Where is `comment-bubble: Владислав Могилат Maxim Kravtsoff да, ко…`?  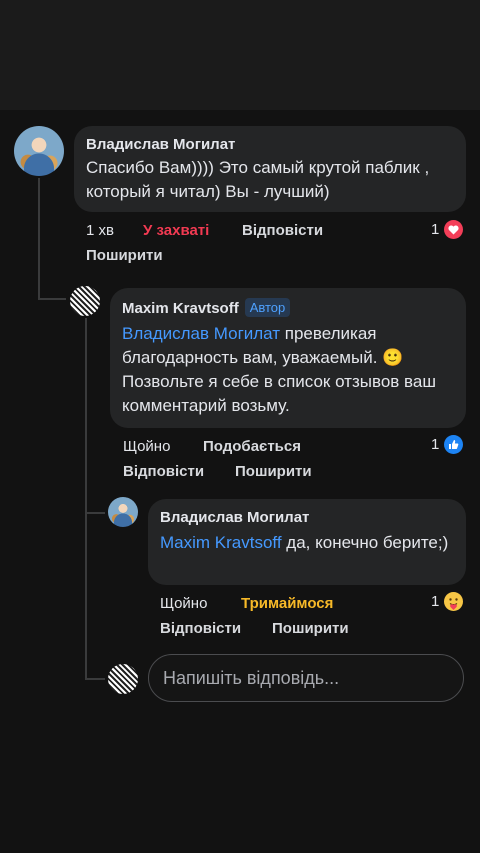 comment-bubble: Владислав Могилат Maxim Kravtsoff да, ко… is located at coordinates (307, 542).